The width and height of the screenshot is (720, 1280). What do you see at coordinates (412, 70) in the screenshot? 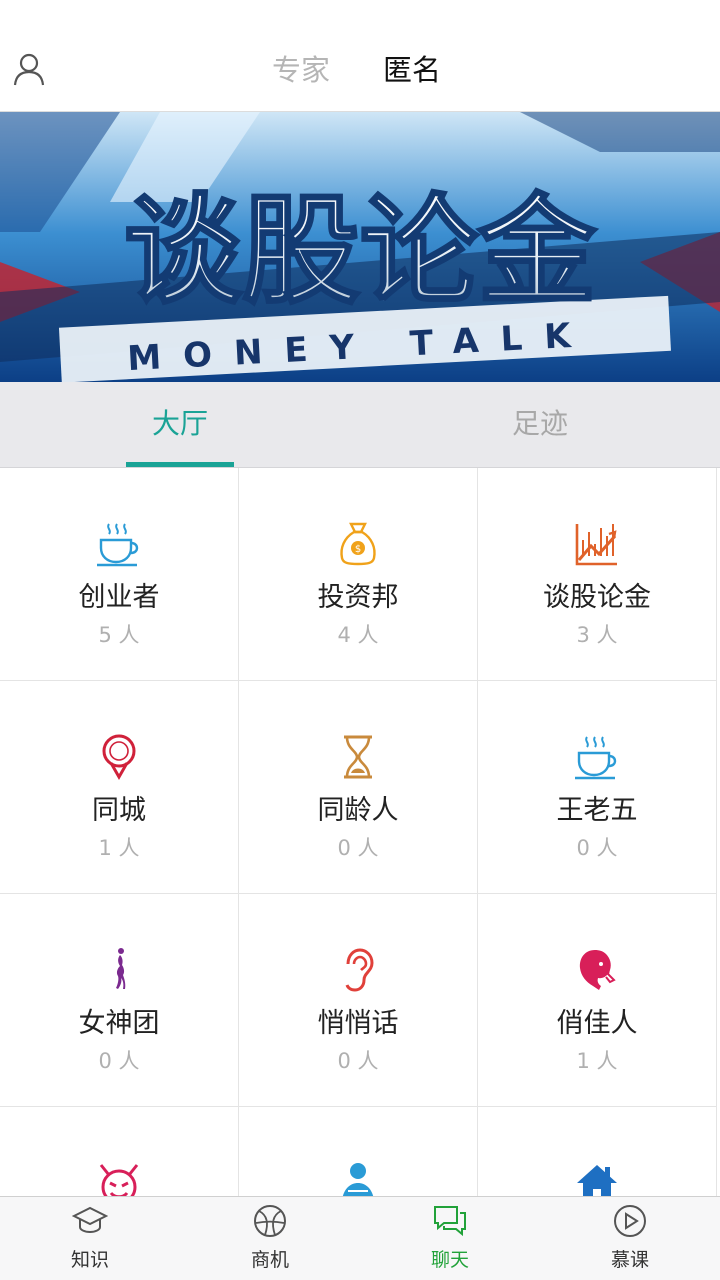
I see `segment-anonymous: 匿名` at bounding box center [412, 70].